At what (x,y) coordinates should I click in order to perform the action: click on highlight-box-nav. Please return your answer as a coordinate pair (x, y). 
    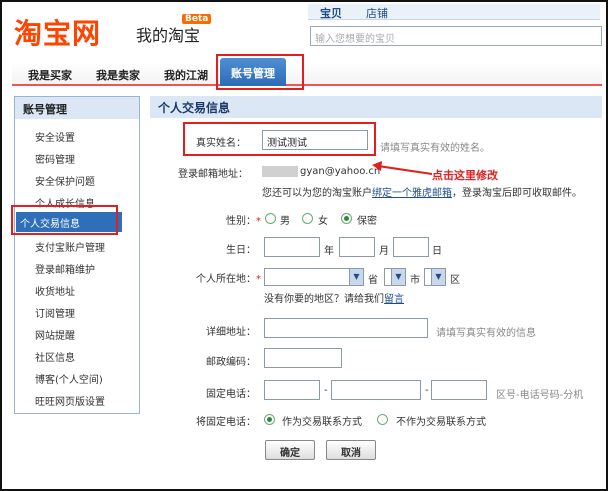
    Looking at the image, I should click on (260, 72).